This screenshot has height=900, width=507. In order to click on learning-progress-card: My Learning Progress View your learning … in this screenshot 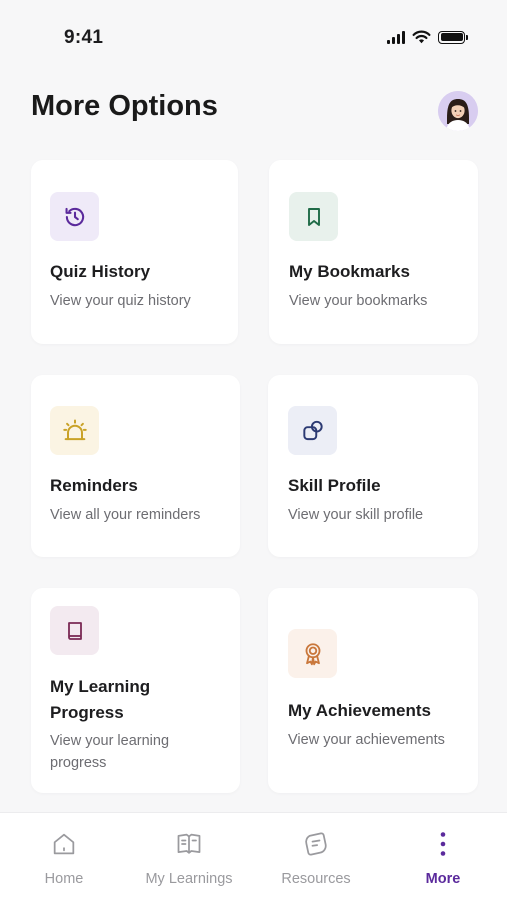, I will do `click(135, 690)`.